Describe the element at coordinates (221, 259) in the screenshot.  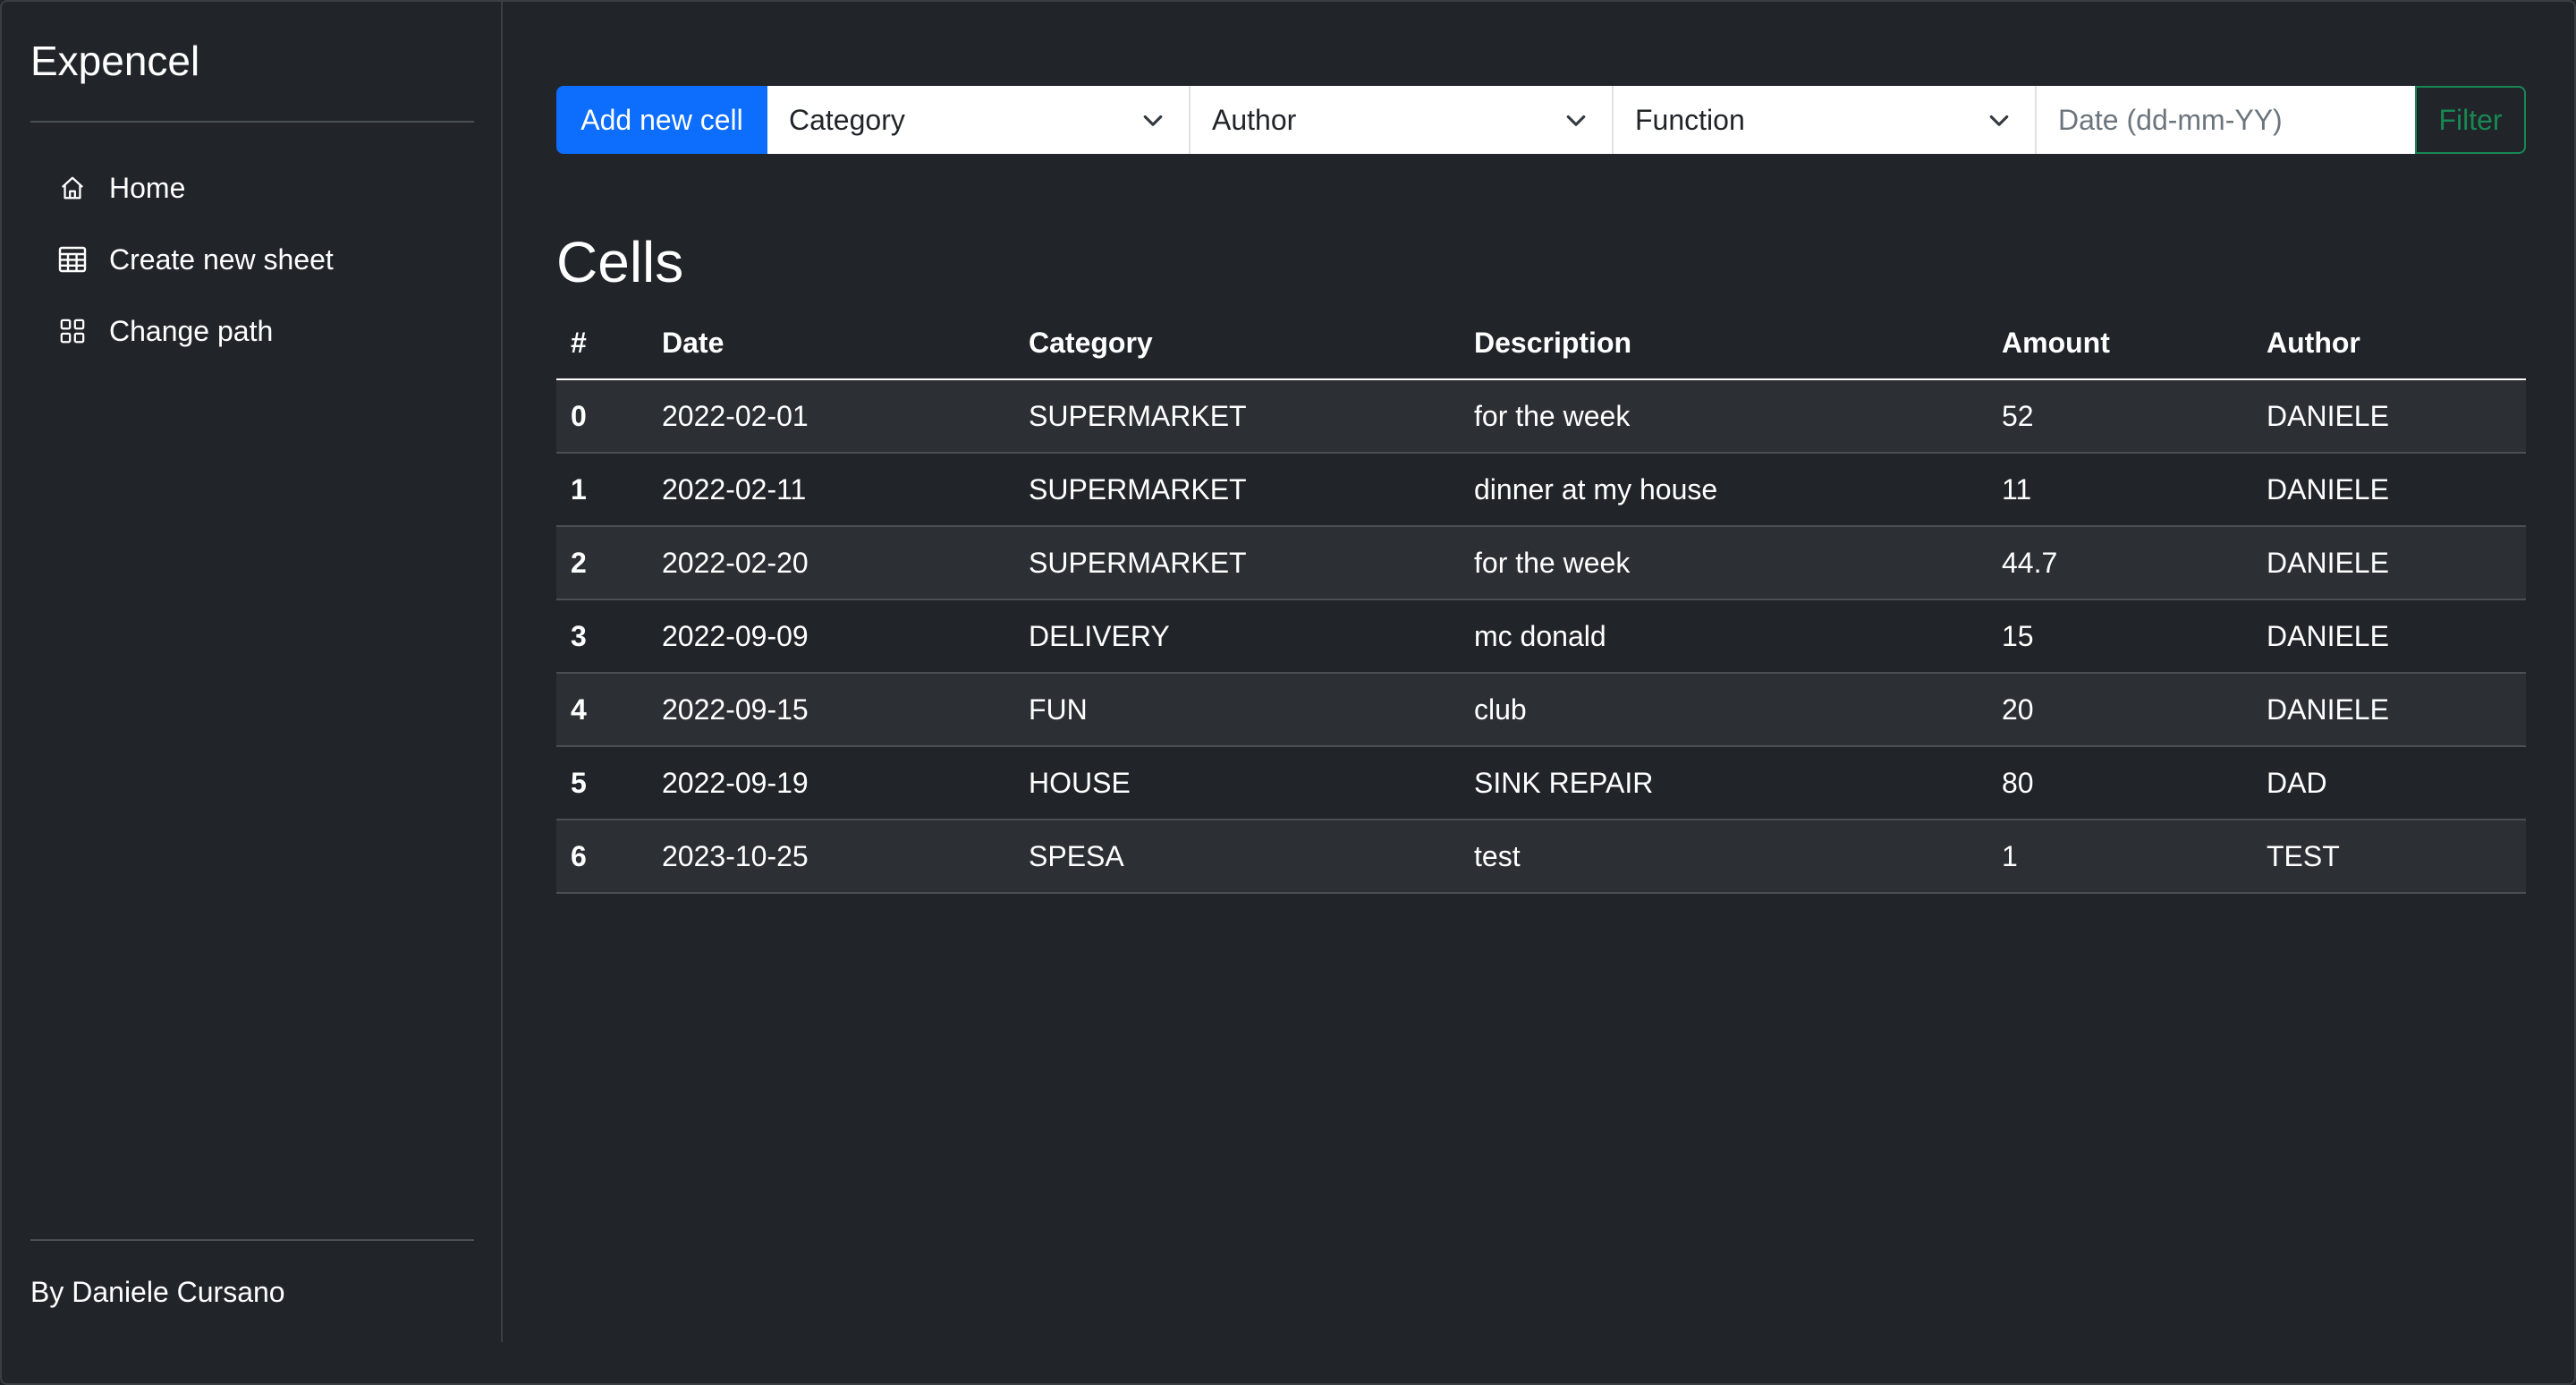
I see `sidebar-item-label: Create new sheet` at that location.